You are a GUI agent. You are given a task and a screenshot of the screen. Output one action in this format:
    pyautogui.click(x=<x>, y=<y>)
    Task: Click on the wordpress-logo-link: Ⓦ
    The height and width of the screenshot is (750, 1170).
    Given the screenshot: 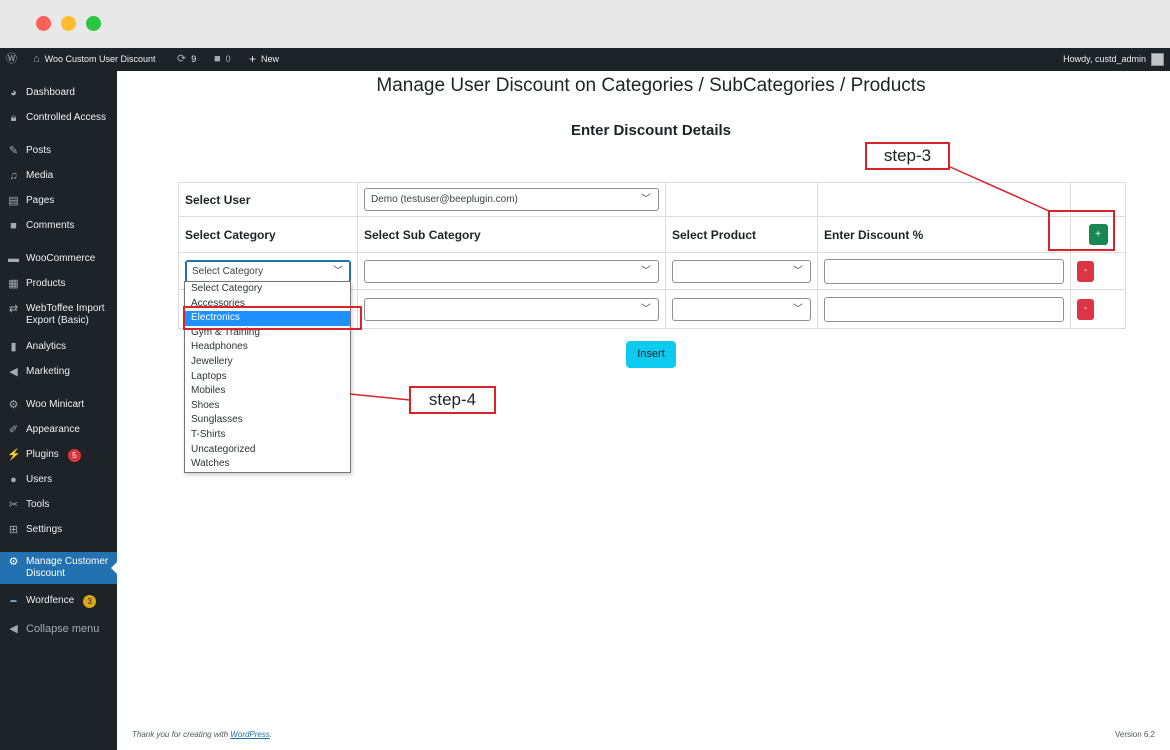 What is the action you would take?
    pyautogui.click(x=11, y=59)
    